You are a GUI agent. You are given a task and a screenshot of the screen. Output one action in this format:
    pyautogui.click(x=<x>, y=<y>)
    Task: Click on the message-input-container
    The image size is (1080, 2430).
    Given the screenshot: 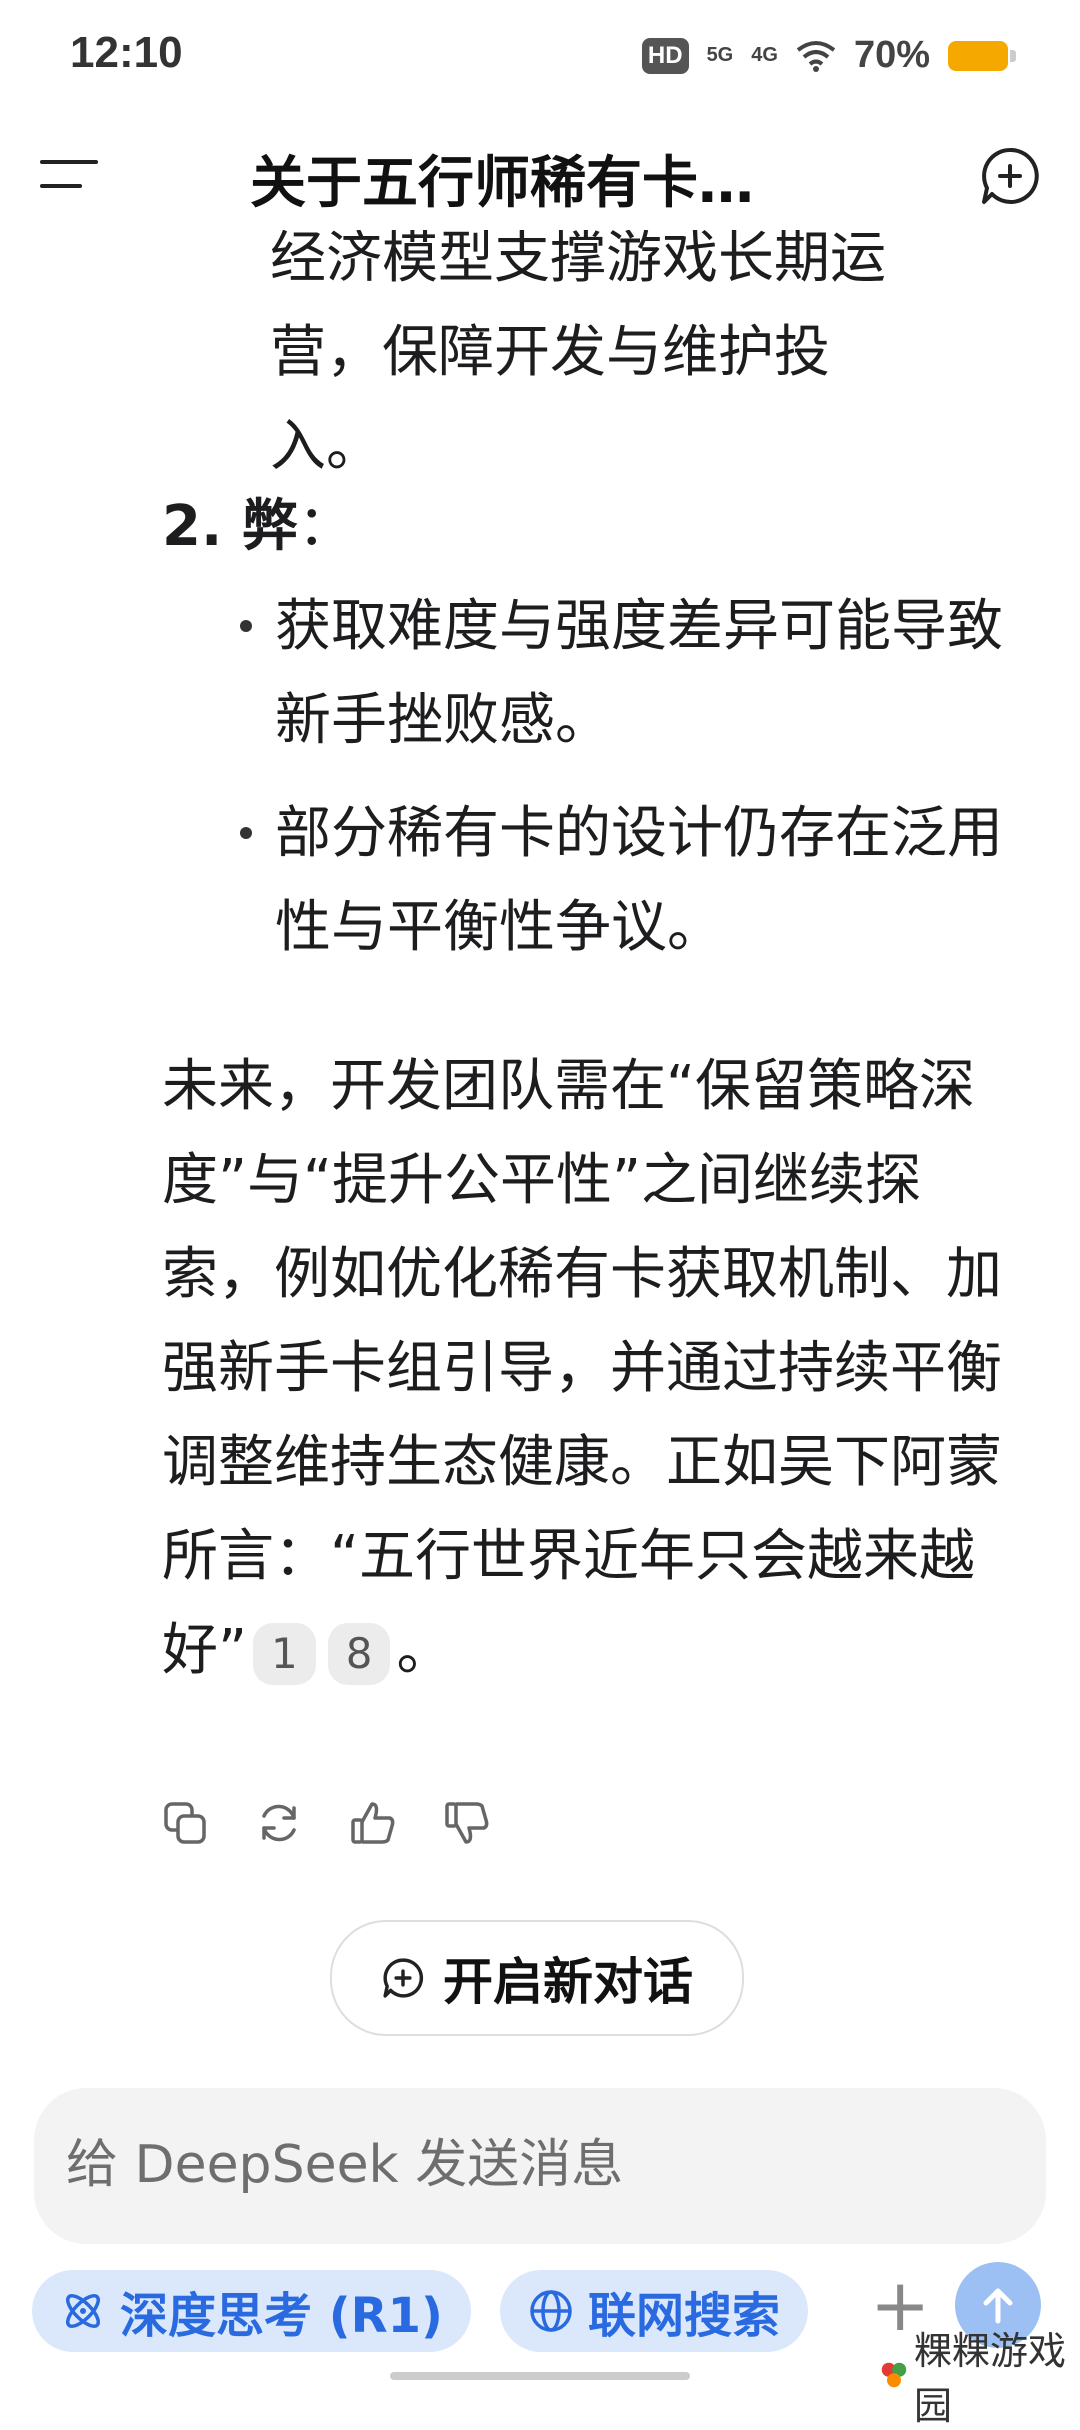 What is the action you would take?
    pyautogui.click(x=540, y=2166)
    